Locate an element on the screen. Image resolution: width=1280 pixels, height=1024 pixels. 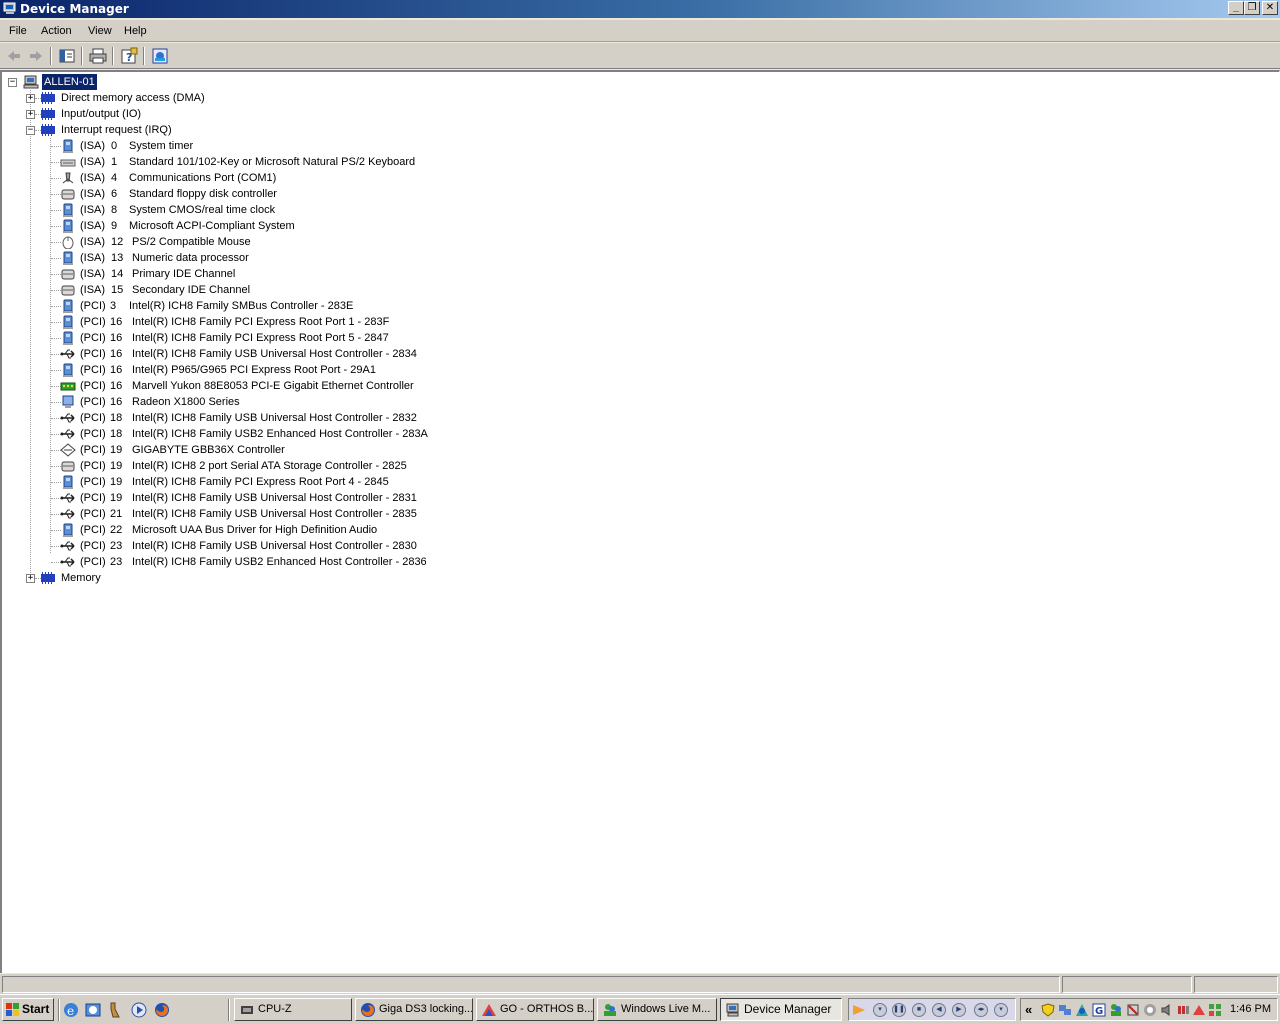
properties-icon is located at coordinates (160, 56).